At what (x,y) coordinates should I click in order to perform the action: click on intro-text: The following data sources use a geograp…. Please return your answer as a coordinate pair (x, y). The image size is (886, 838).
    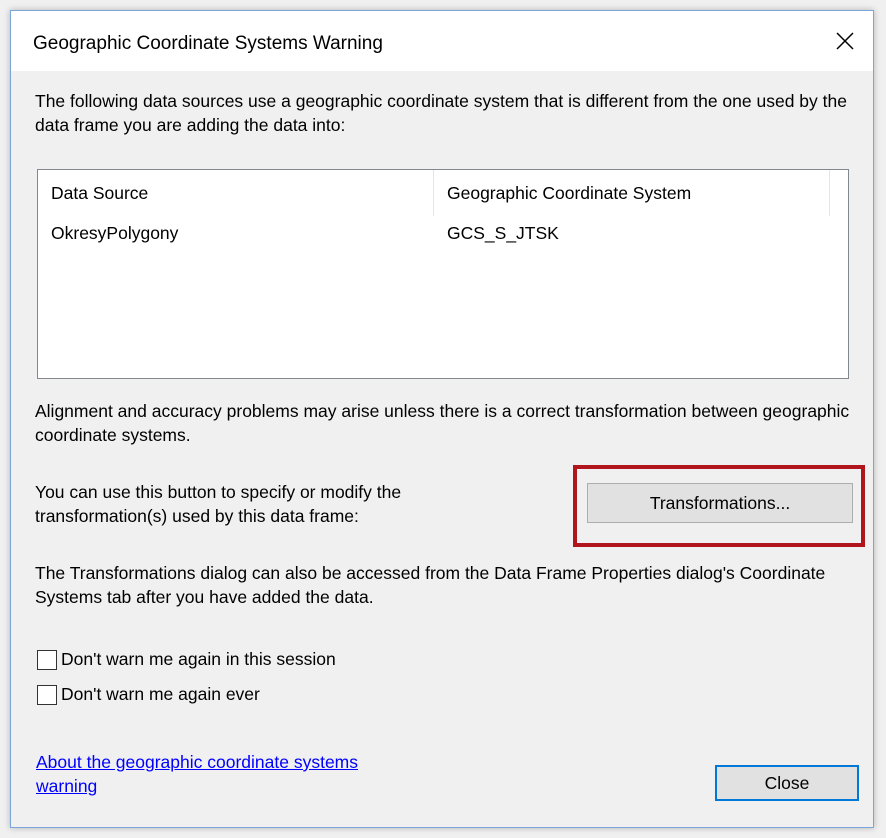
    Looking at the image, I should click on (441, 113).